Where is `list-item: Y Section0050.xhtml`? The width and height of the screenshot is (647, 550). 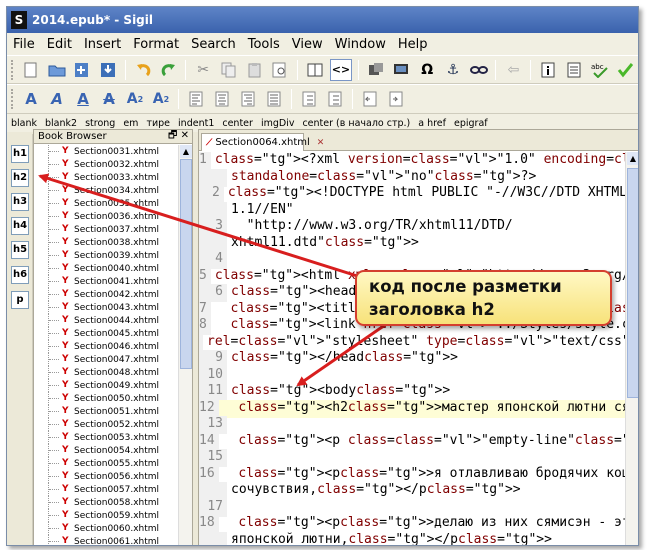 list-item: Y Section0050.xhtml is located at coordinates (107, 398).